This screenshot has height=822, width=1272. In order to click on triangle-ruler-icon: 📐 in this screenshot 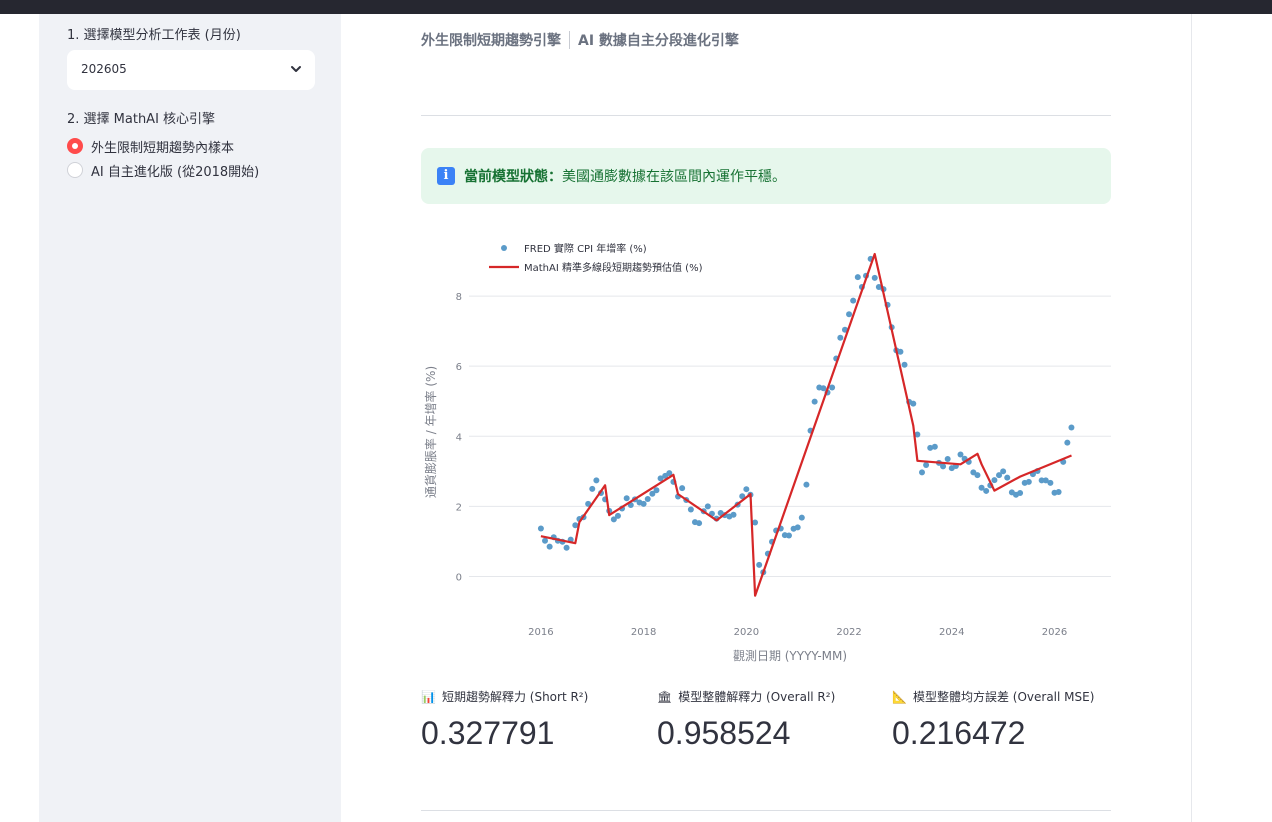, I will do `click(899, 696)`.